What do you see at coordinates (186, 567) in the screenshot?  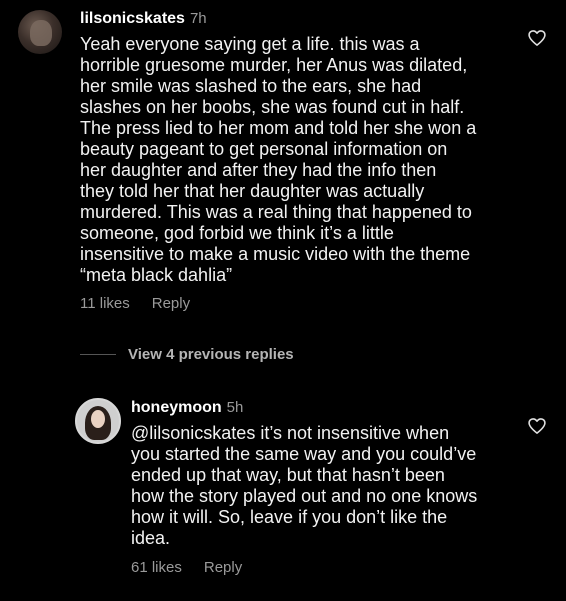 I see `comment-meta: 61 likes Reply` at bounding box center [186, 567].